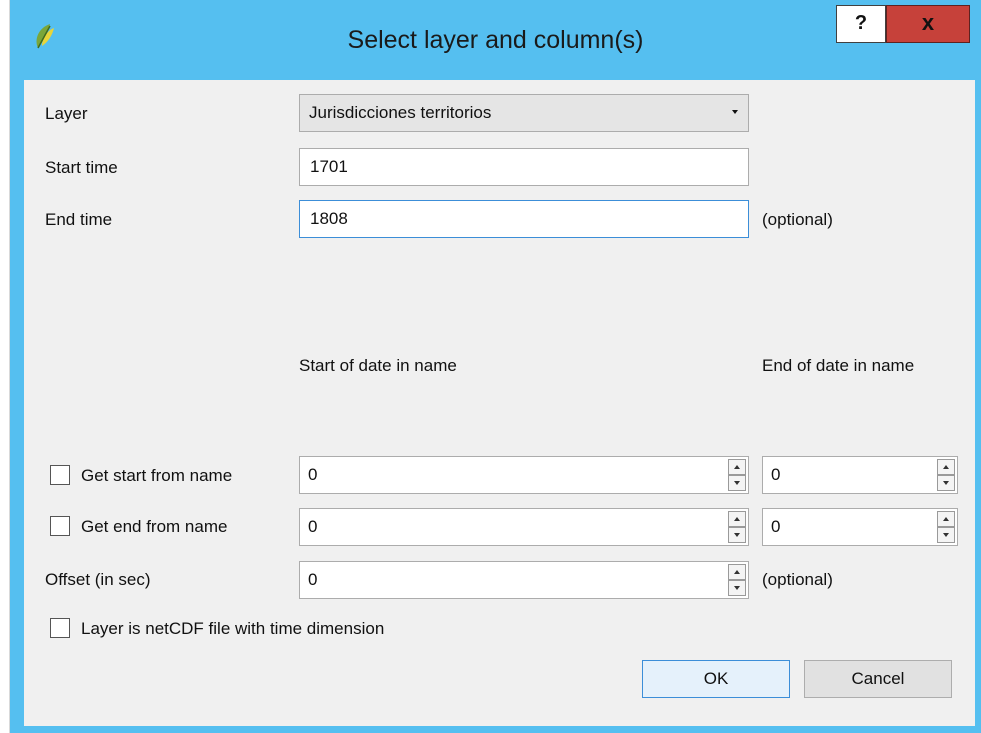 This screenshot has height=733, width=981. I want to click on end-time-label: End time, so click(79, 219).